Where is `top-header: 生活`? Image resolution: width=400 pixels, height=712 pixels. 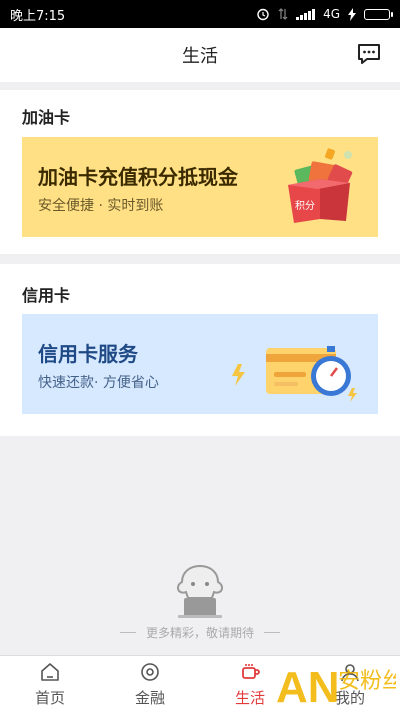 top-header: 生活 is located at coordinates (200, 55).